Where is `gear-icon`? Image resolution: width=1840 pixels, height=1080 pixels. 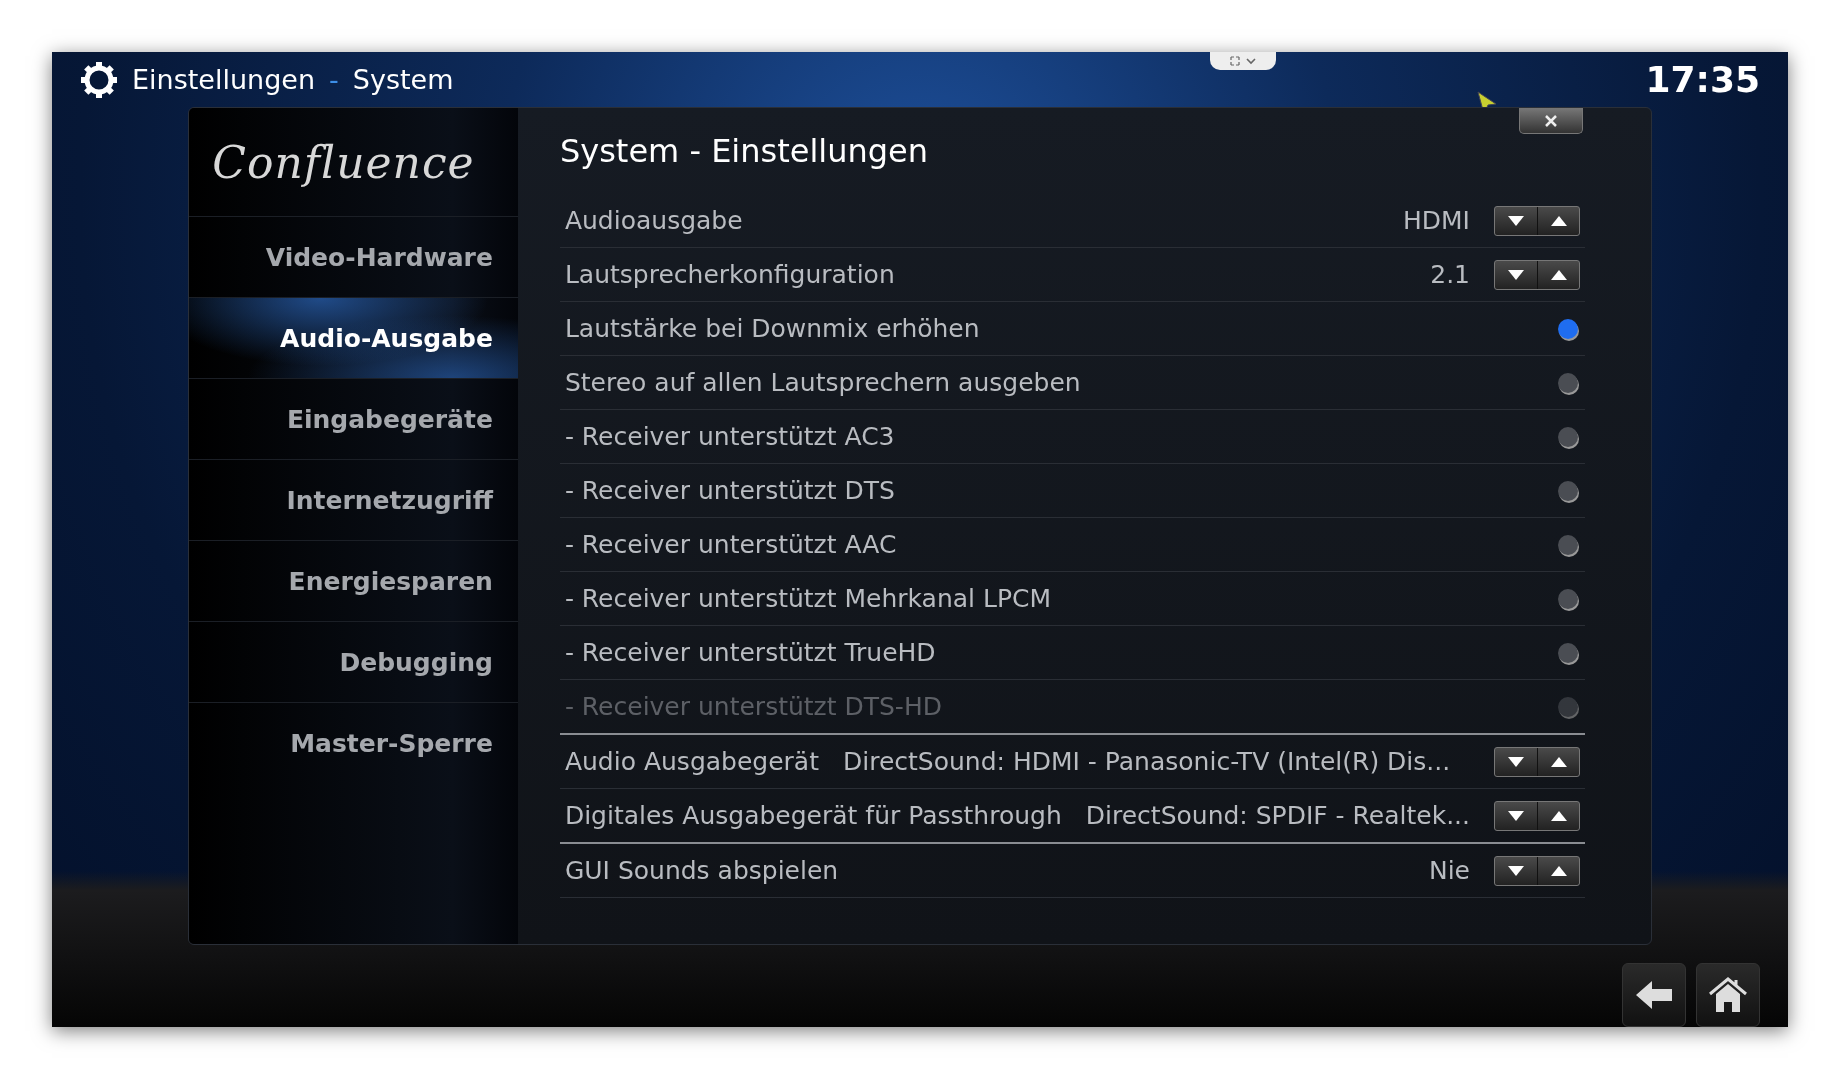
gear-icon is located at coordinates (99, 79).